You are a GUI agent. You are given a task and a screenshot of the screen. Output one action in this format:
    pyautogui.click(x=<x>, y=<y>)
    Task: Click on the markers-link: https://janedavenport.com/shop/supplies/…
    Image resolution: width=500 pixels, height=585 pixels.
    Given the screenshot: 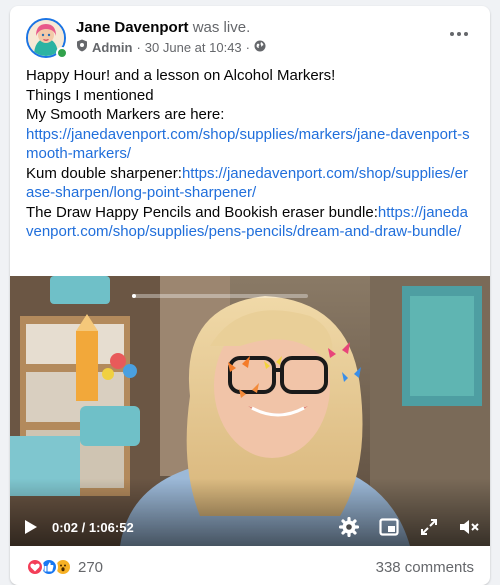 What is the action you would take?
    pyautogui.click(x=248, y=144)
    